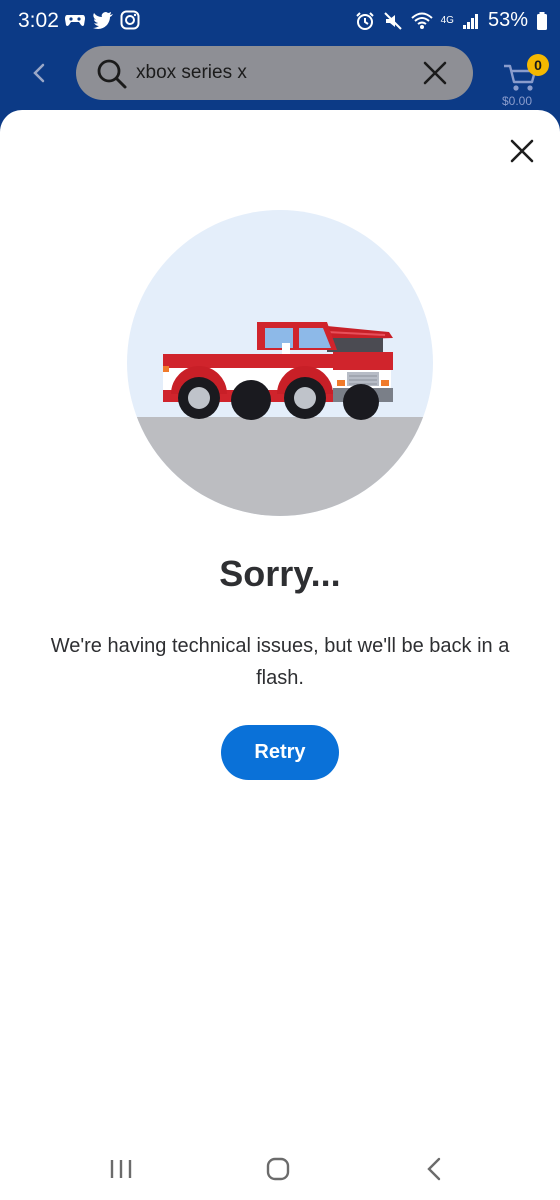 The width and height of the screenshot is (560, 1200). What do you see at coordinates (421, 20) in the screenshot?
I see `wifi-icon` at bounding box center [421, 20].